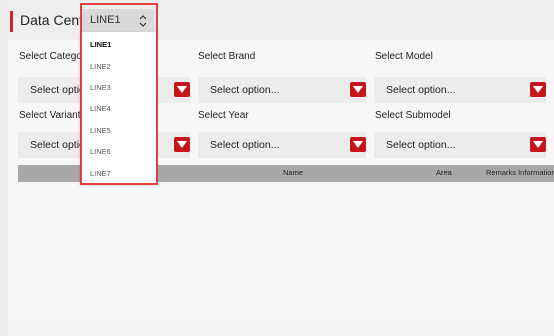 This screenshot has width=554, height=336. Describe the element at coordinates (404, 56) in the screenshot. I see `model-label: Select Model` at that location.